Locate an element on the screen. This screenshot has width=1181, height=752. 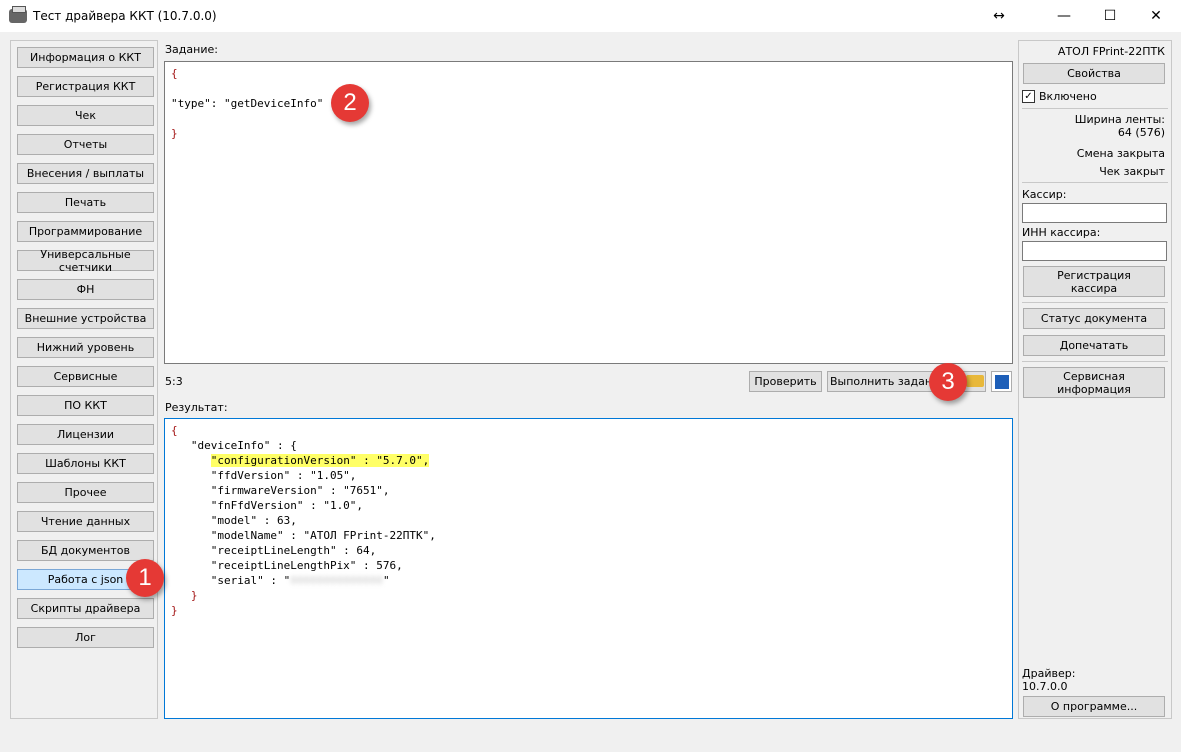
result-line: "serial" : "00000000000000" is located at coordinates (280, 580).